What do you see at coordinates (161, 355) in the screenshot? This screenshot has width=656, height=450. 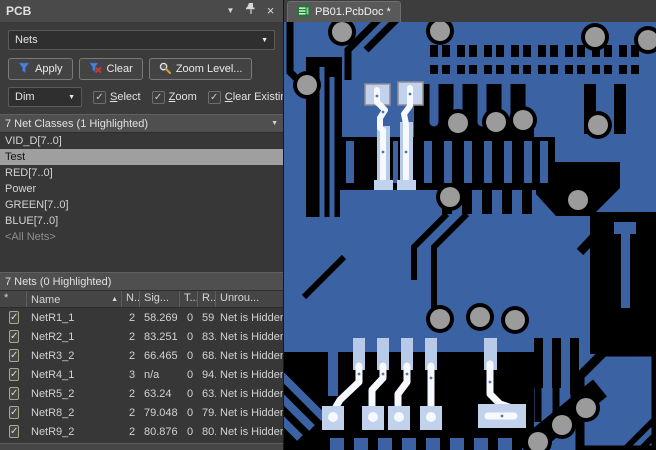 I see `net-signal: 66.465` at bounding box center [161, 355].